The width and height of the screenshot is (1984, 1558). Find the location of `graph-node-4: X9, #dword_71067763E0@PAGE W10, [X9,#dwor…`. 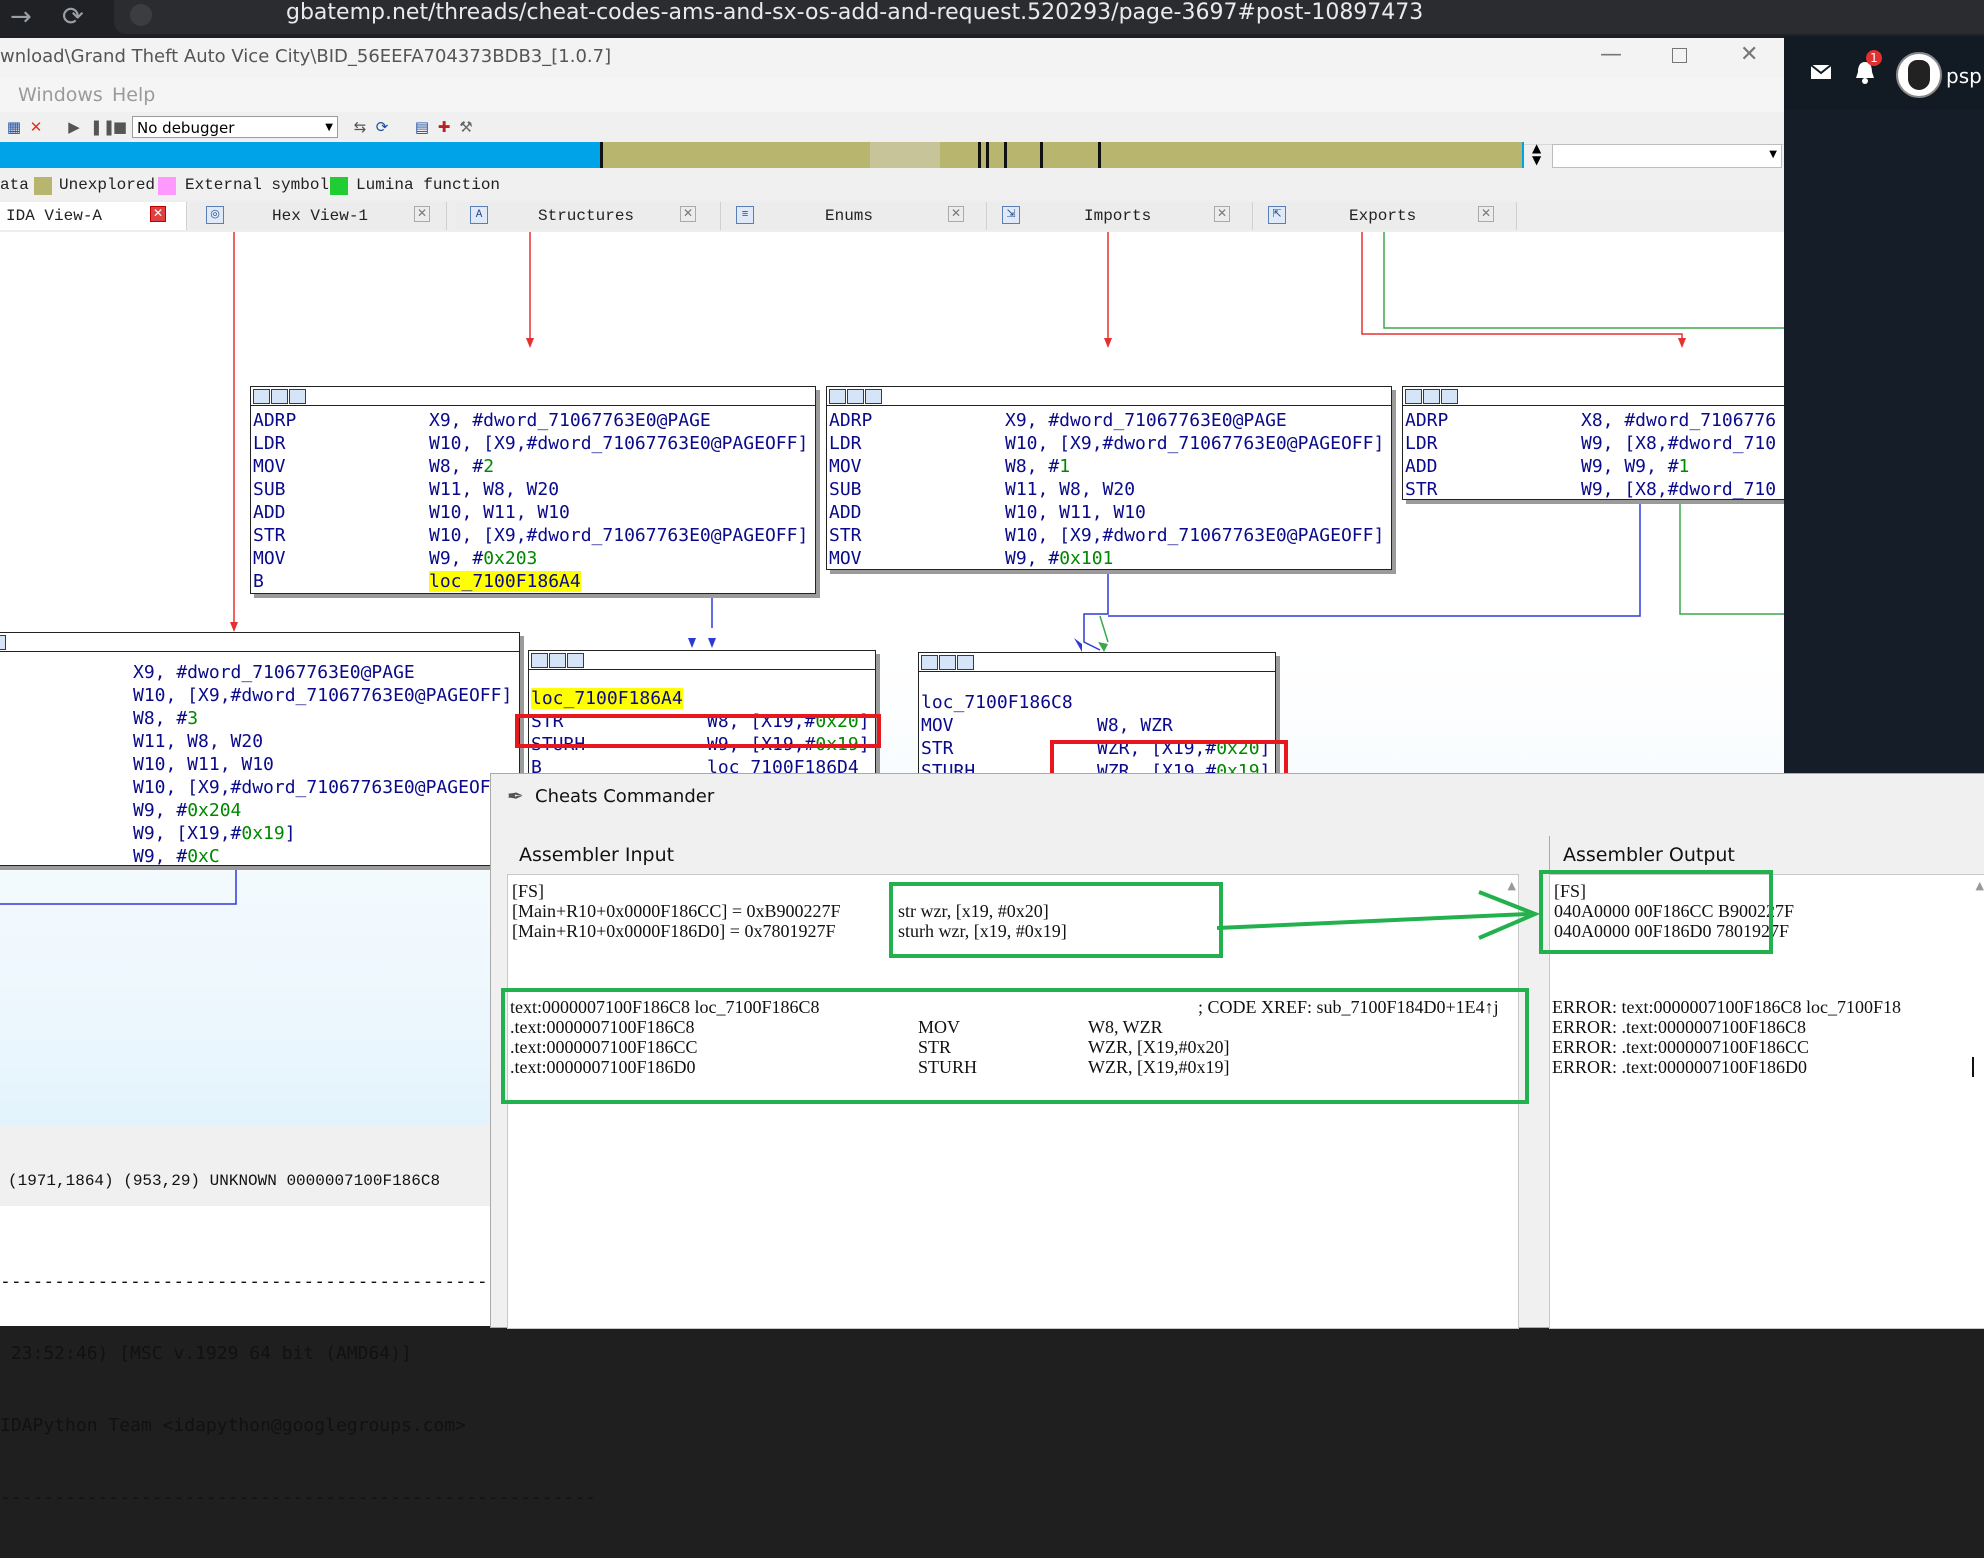

graph-node-4: X9, #dword_71067763E0@PAGE W10, [X9,#dwor… is located at coordinates (260, 749).